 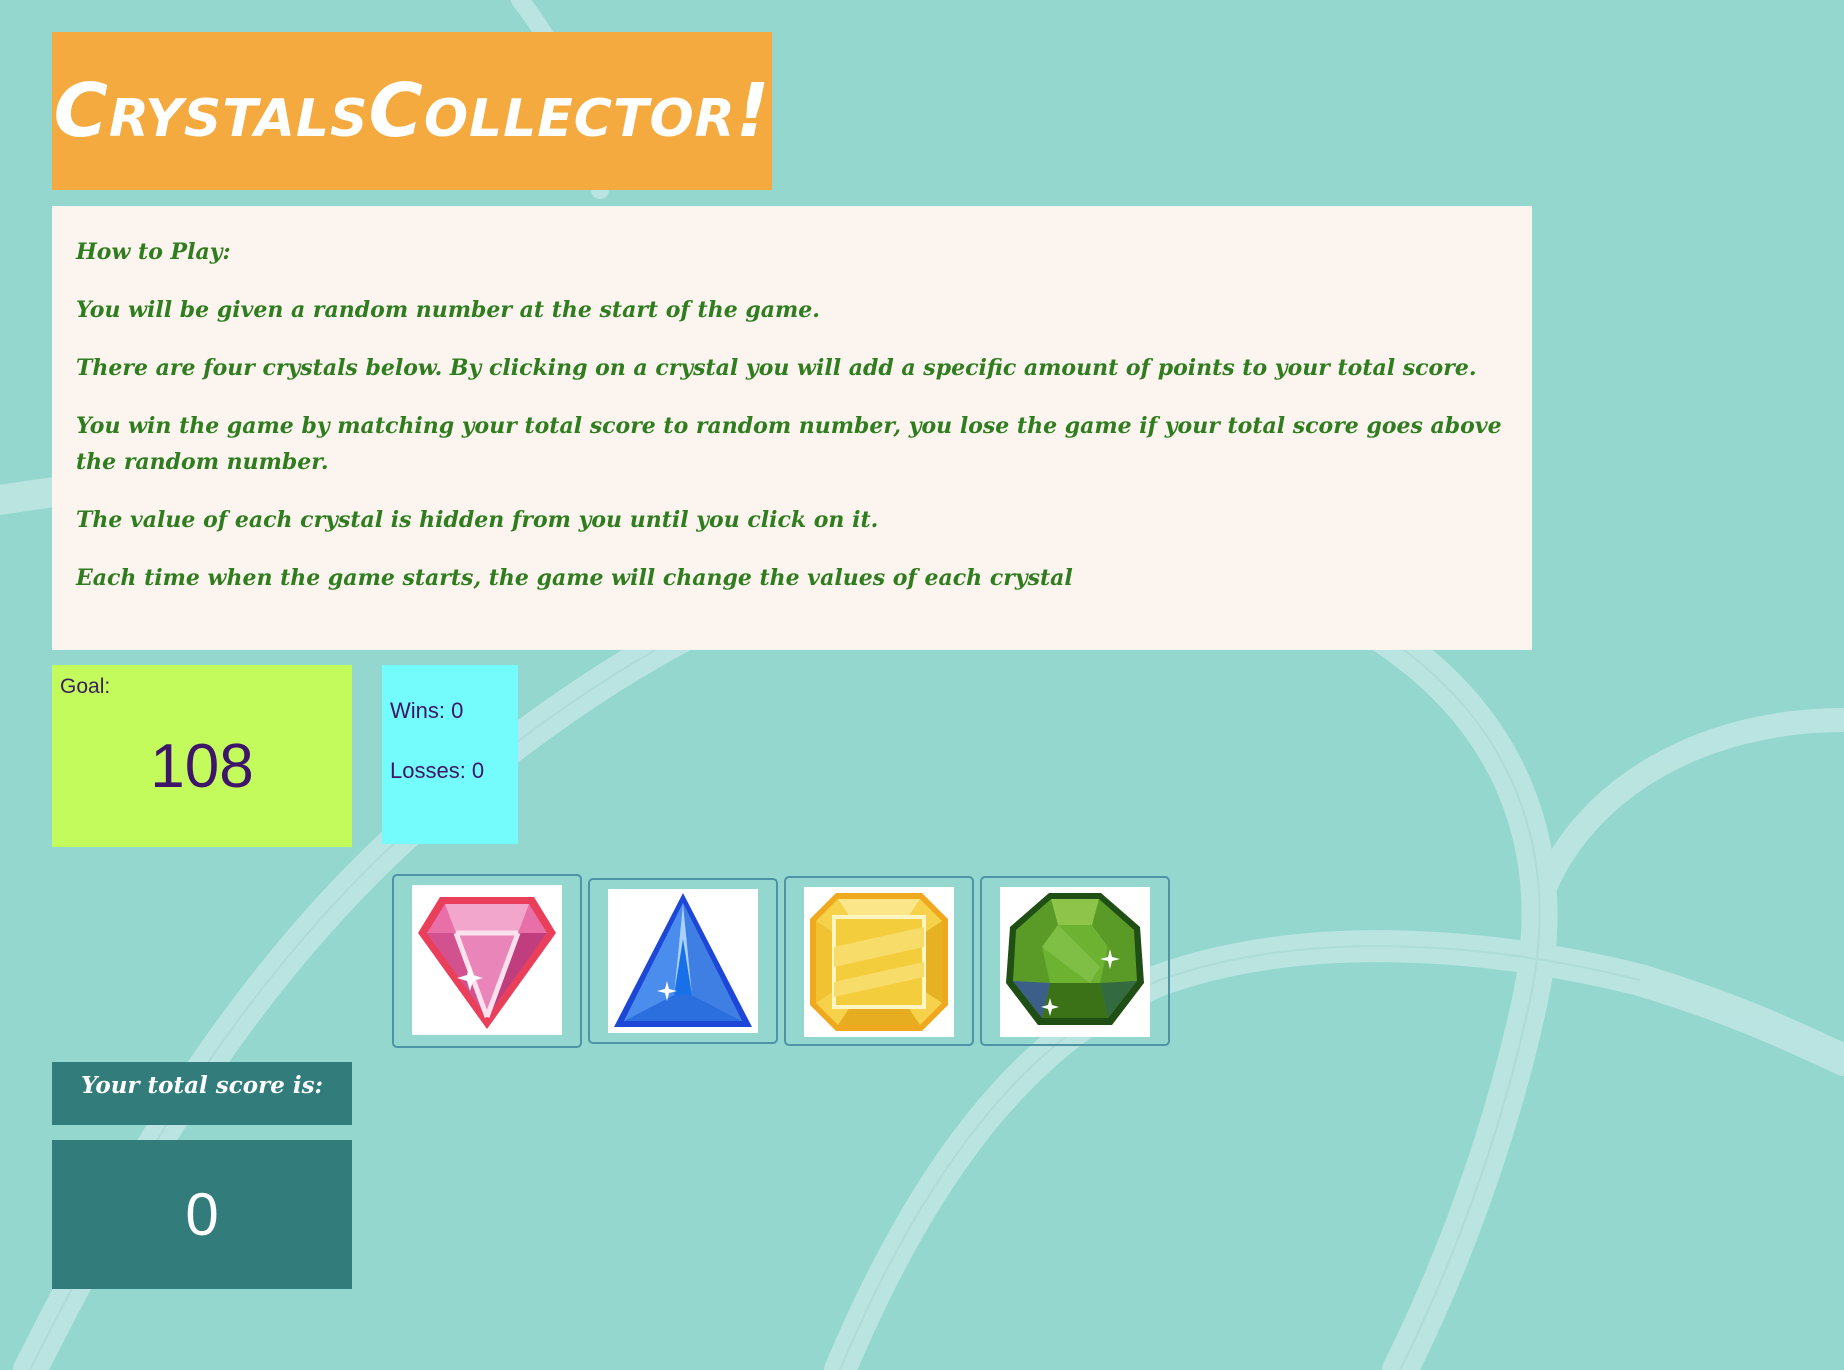 I want to click on score-label: Your total score is:, so click(x=202, y=1085).